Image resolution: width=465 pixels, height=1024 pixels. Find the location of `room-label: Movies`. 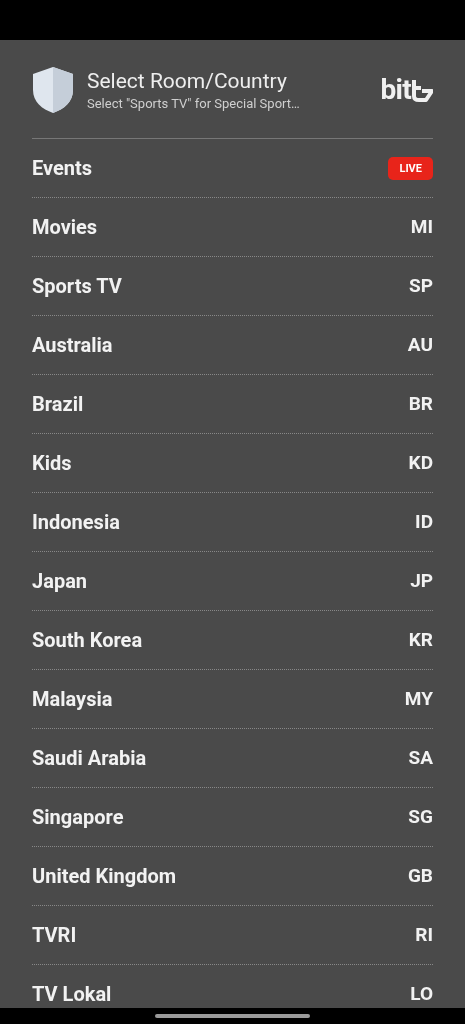

room-label: Movies is located at coordinates (65, 227).